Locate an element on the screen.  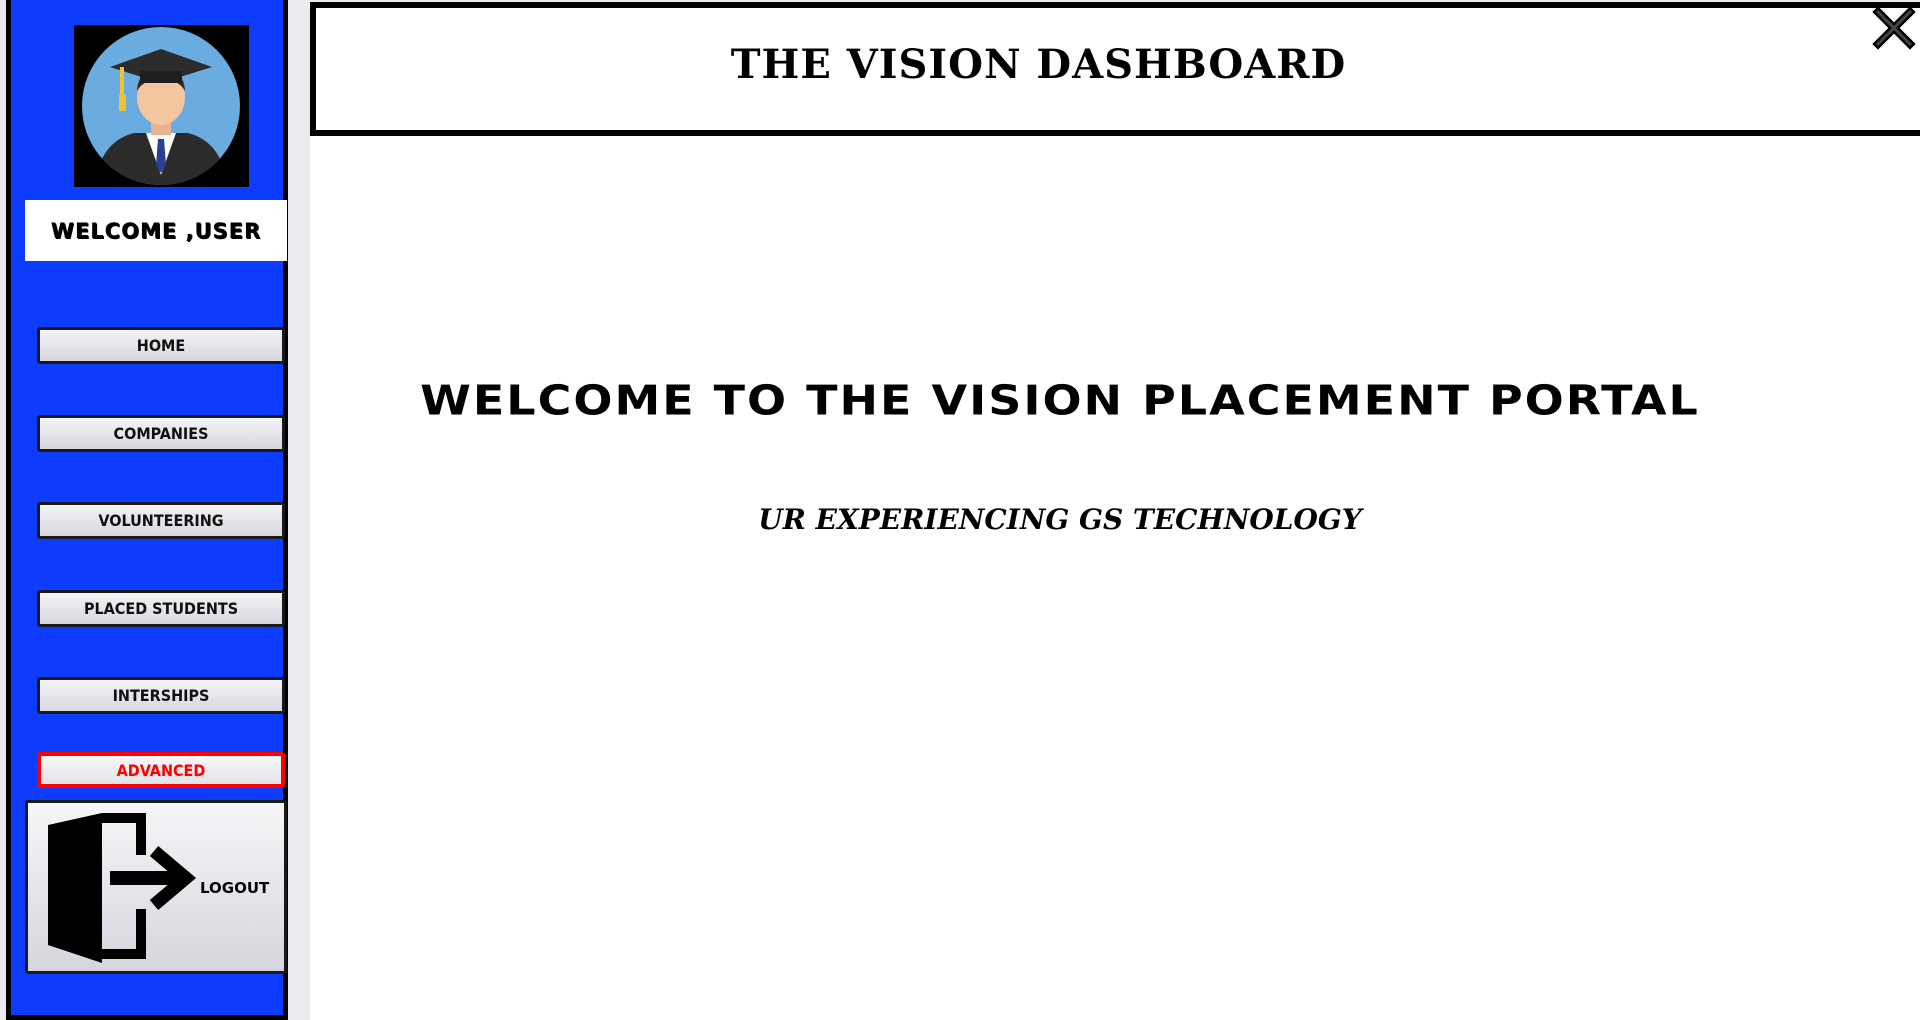
logout-button: LOGOUT is located at coordinates (156, 887).